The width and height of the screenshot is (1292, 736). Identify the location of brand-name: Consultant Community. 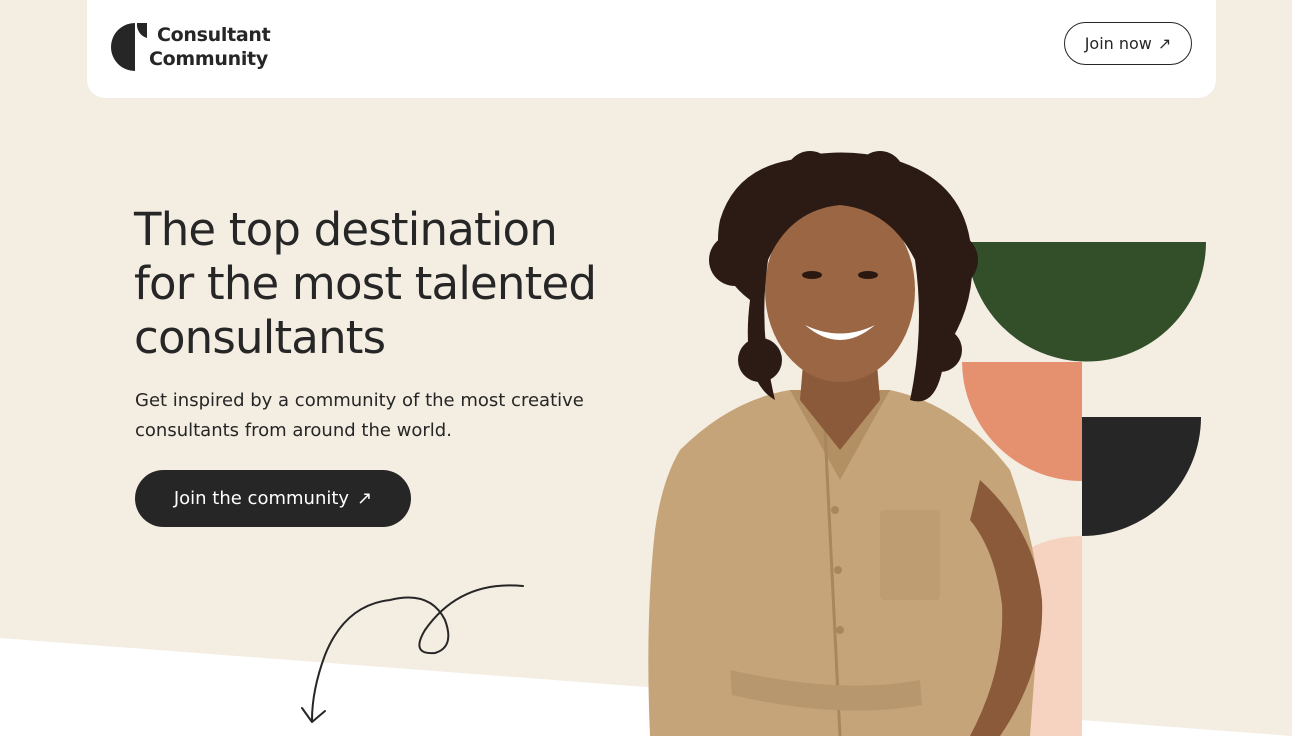
(210, 47).